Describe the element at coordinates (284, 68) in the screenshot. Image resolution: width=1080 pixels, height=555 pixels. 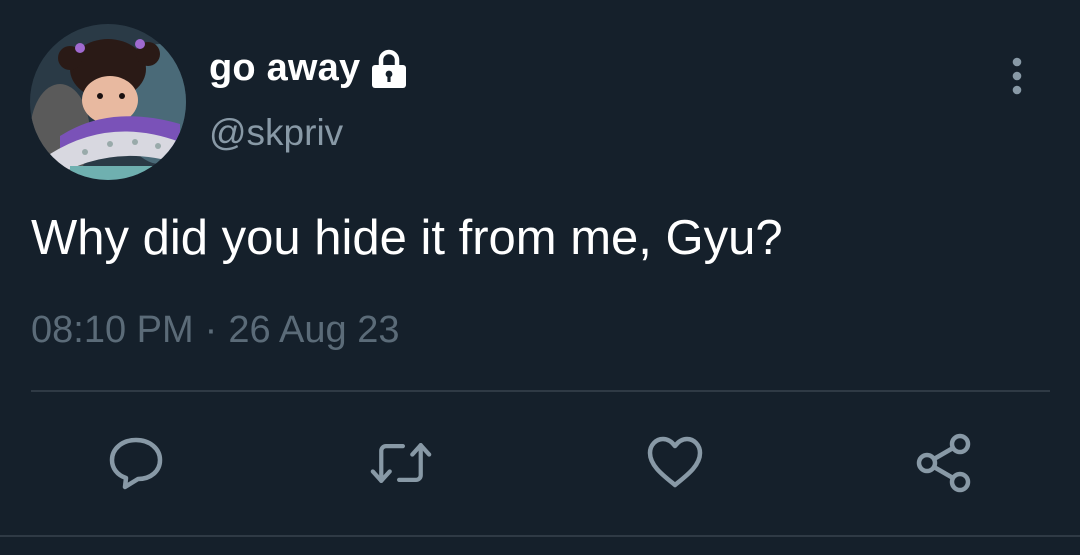
I see `display-name: go away` at that location.